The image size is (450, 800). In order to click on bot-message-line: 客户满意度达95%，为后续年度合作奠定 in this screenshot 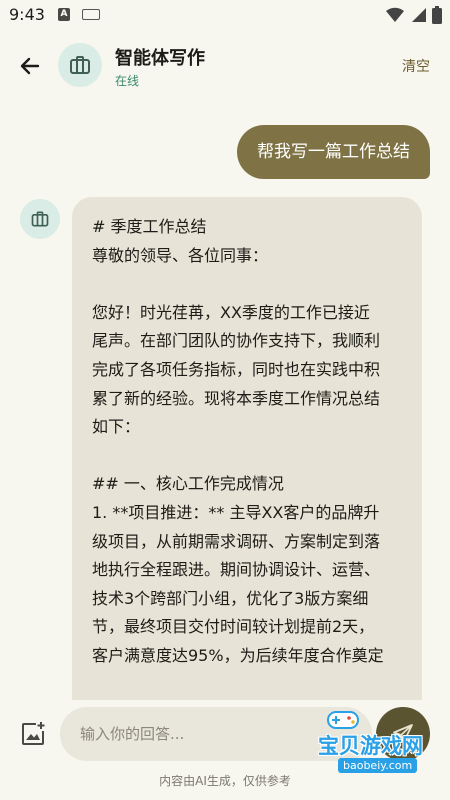, I will do `click(238, 655)`.